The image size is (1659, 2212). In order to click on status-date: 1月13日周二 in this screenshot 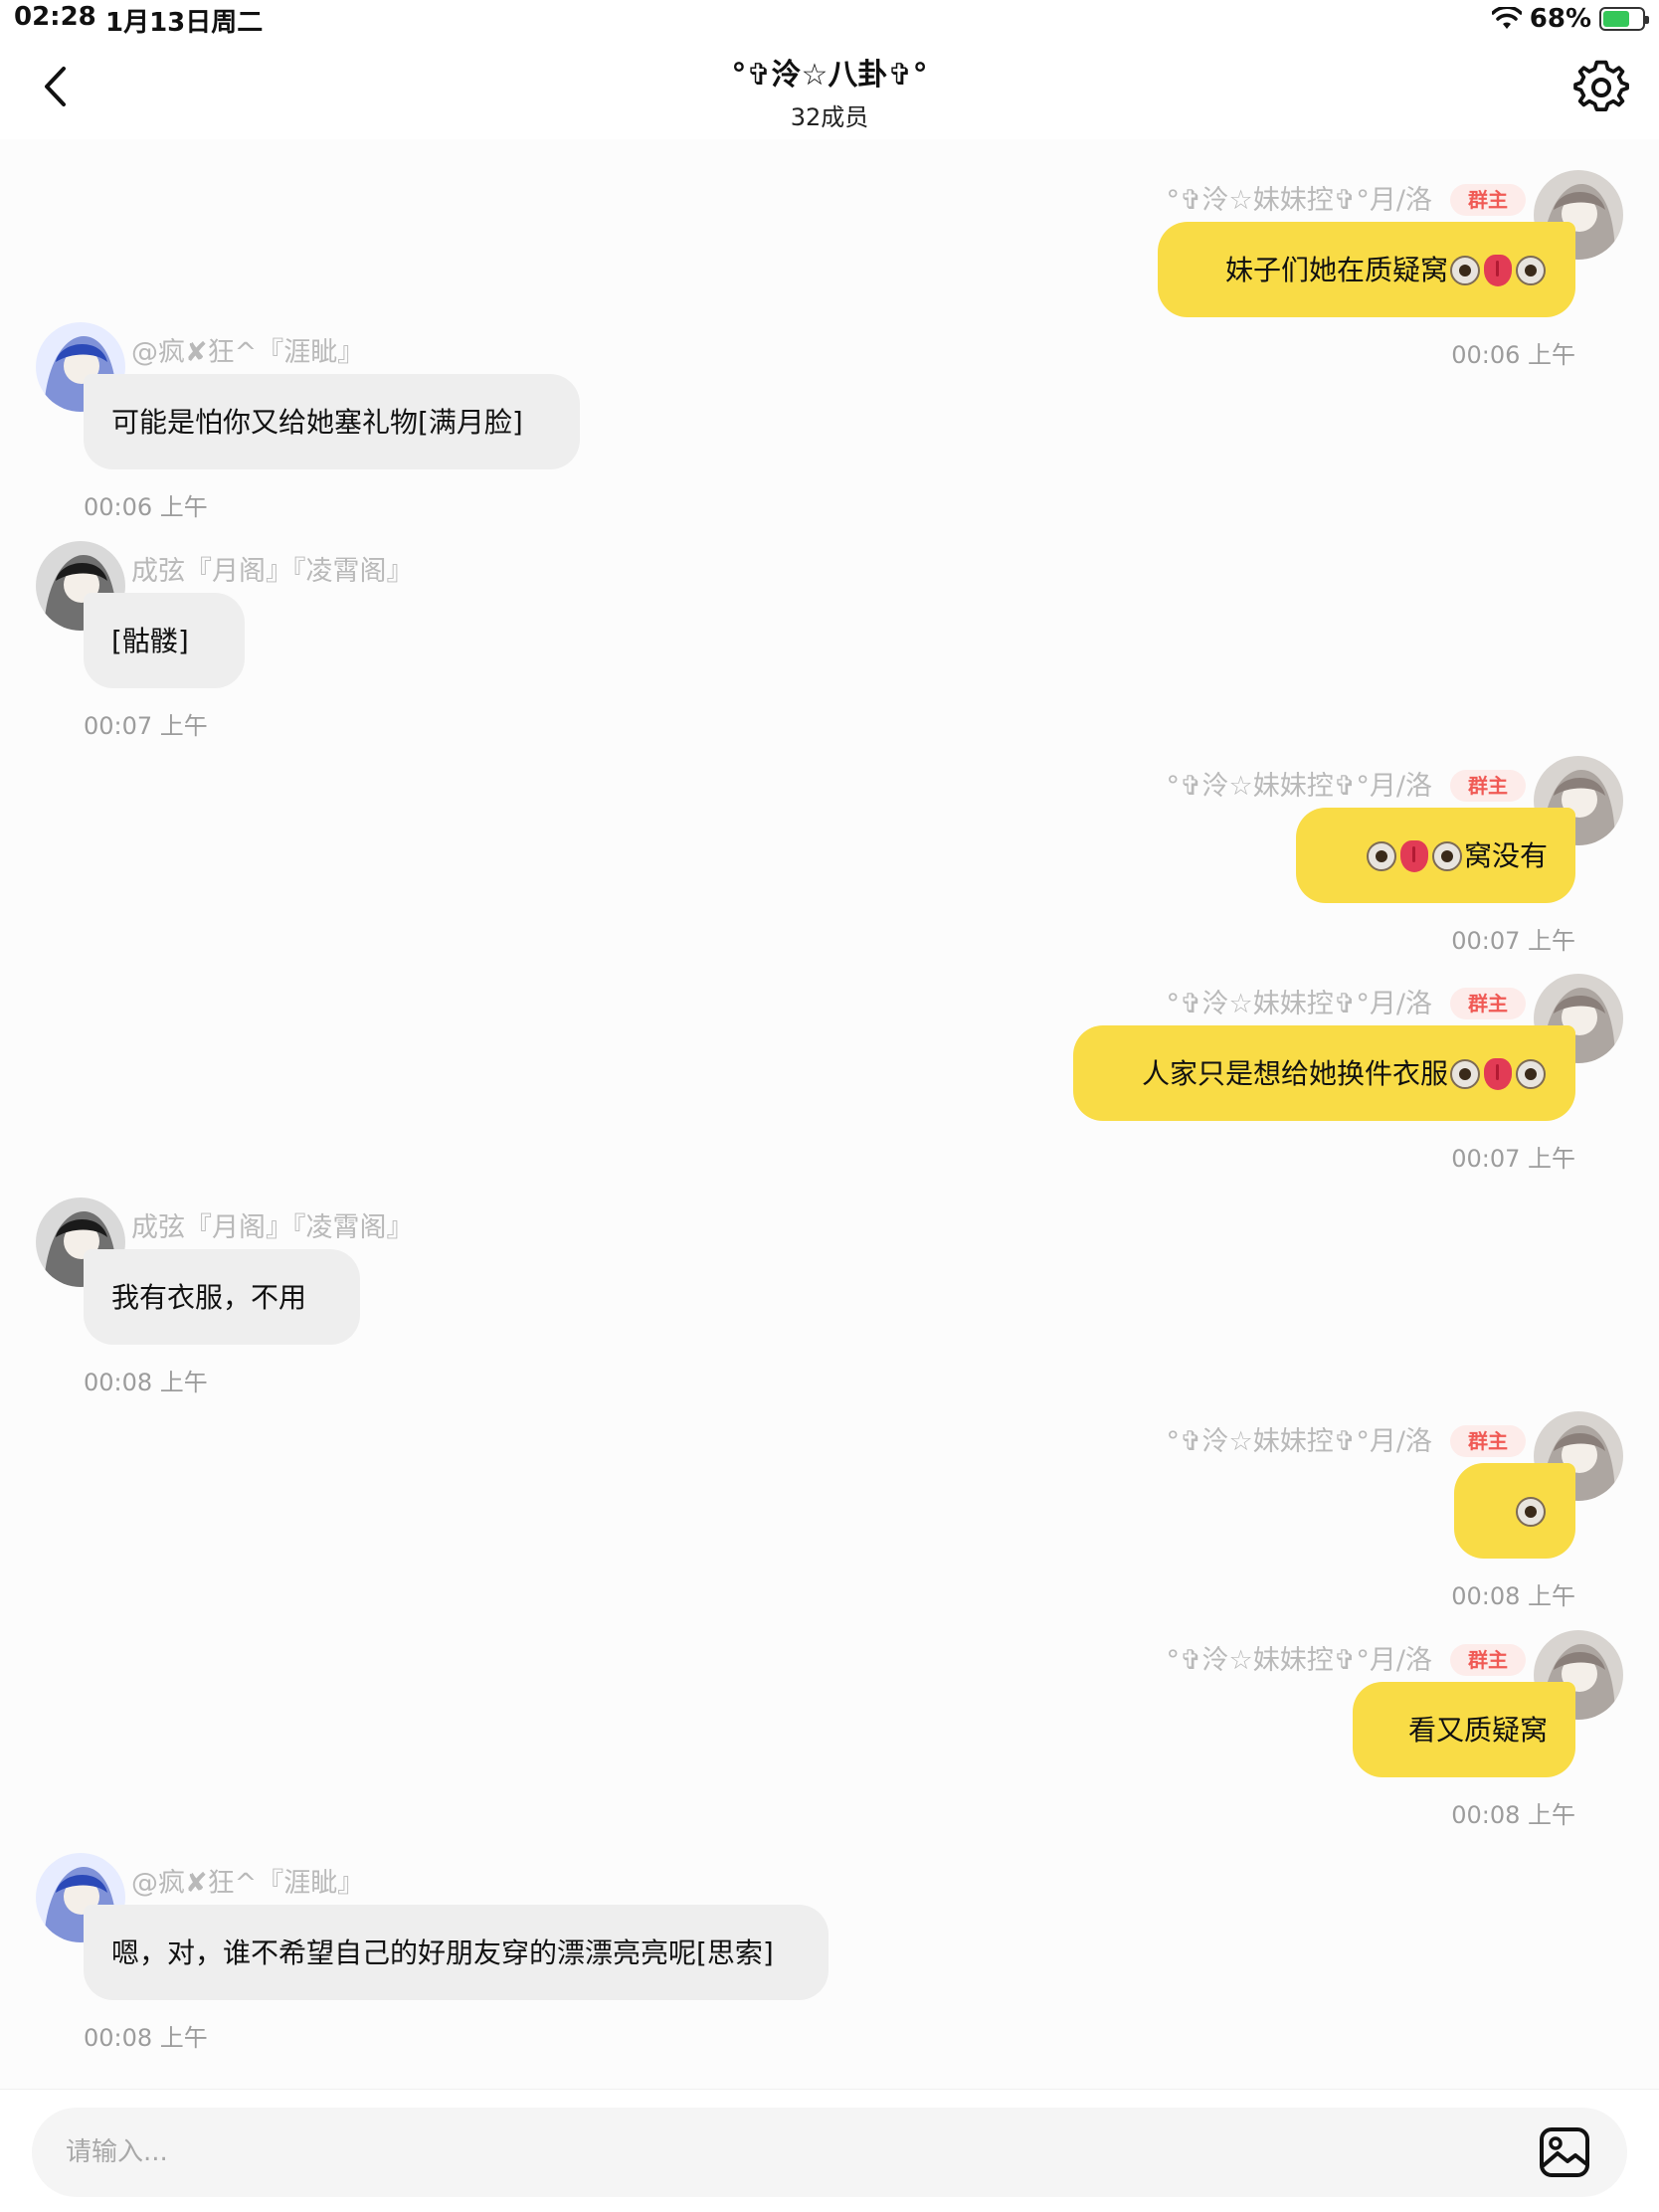, I will do `click(184, 23)`.